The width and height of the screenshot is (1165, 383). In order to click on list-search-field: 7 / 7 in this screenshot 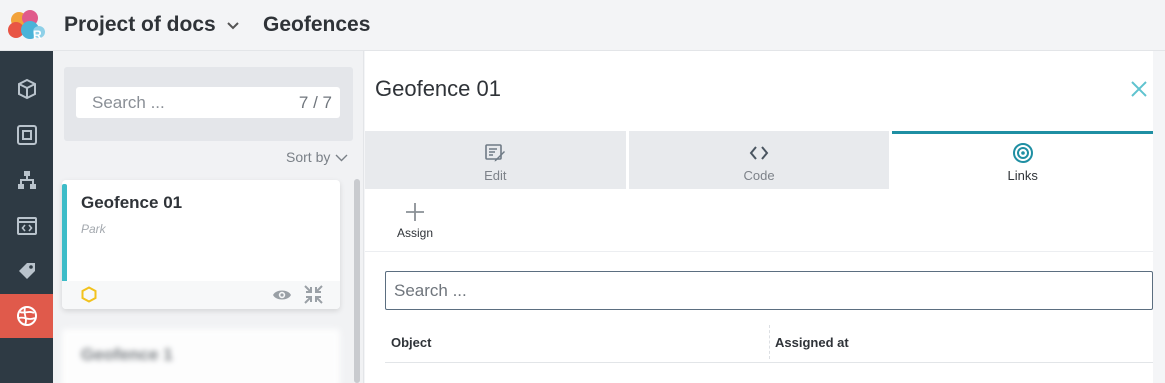, I will do `click(208, 102)`.